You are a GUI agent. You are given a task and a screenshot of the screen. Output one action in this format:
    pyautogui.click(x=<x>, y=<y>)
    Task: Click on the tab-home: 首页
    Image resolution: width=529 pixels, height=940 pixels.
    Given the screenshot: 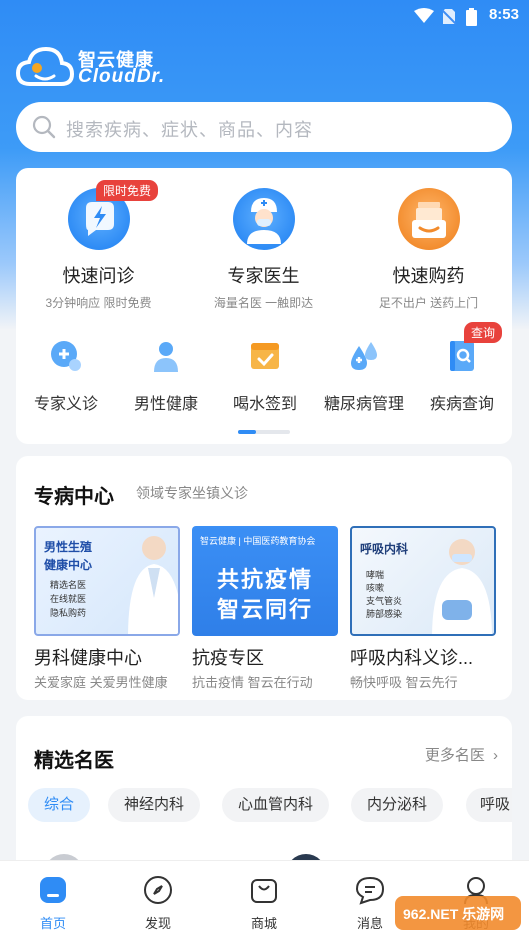 What is the action you would take?
    pyautogui.click(x=53, y=903)
    